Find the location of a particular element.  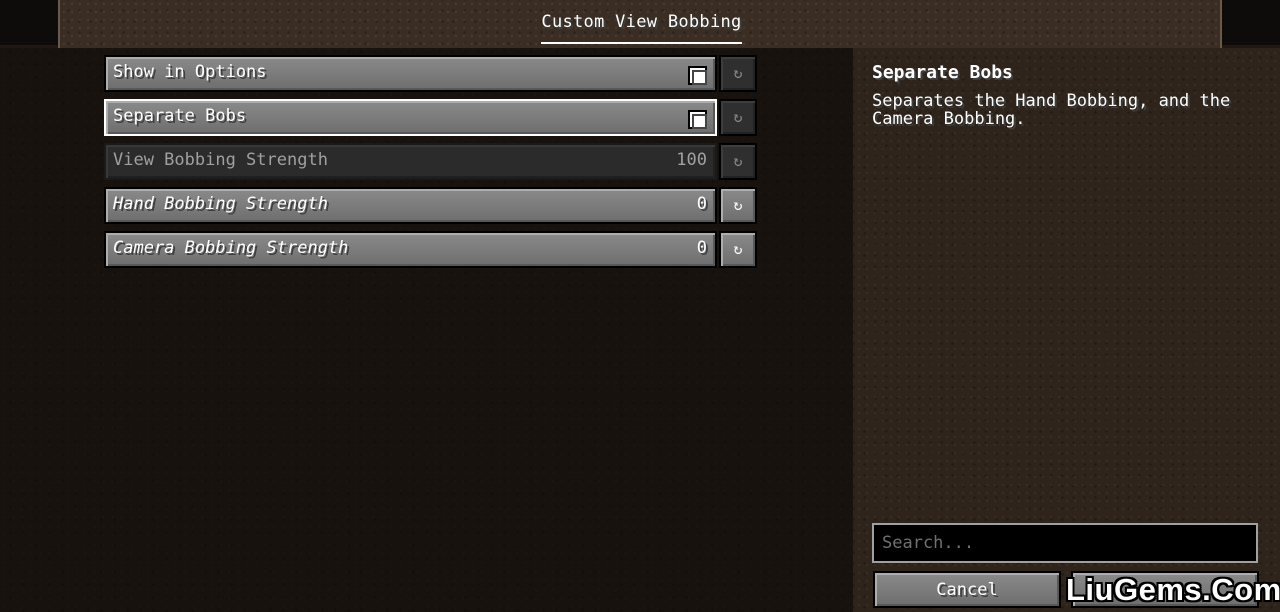

separate-bobs-button: Separate Bobs is located at coordinates (410, 117).